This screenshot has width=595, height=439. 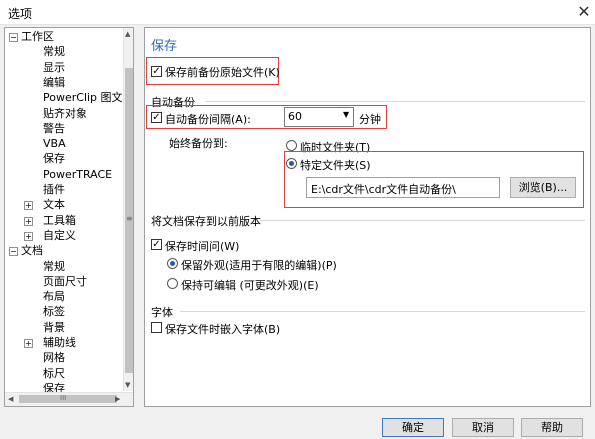 What do you see at coordinates (172, 263) in the screenshot?
I see `keep-appearance-radio` at bounding box center [172, 263].